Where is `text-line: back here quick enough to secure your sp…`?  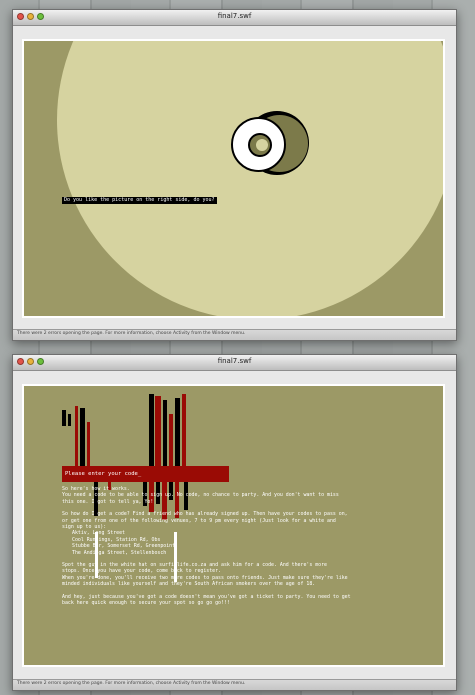 text-line: back here quick enough to secure your sp… is located at coordinates (146, 603).